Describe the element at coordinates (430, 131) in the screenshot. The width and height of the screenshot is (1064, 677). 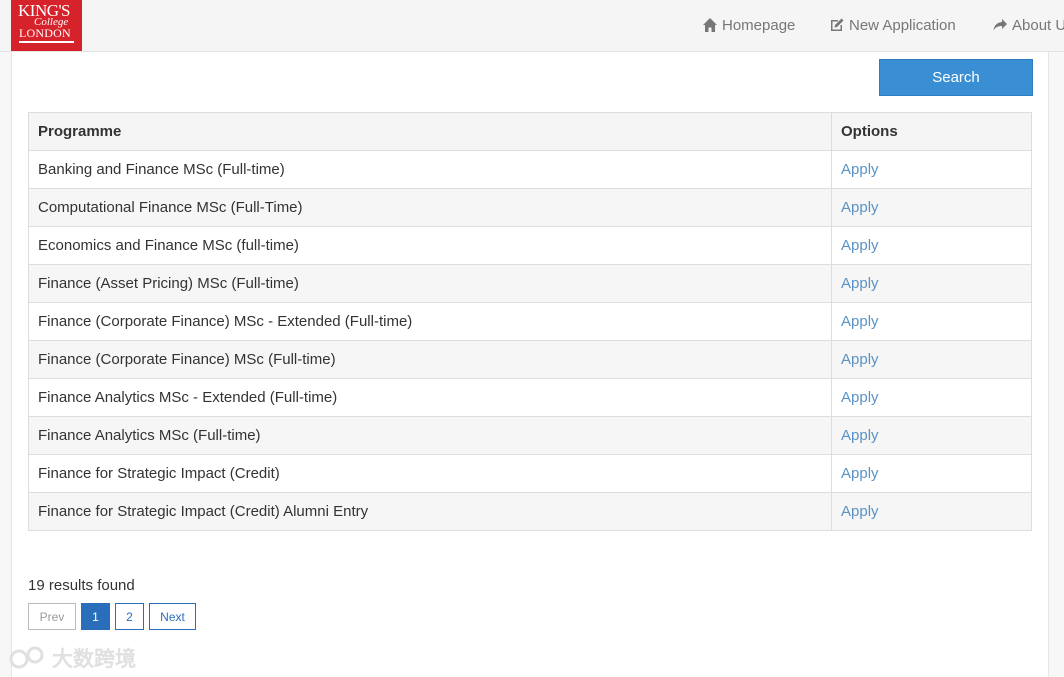
I see `programme-column-header: Programme` at that location.